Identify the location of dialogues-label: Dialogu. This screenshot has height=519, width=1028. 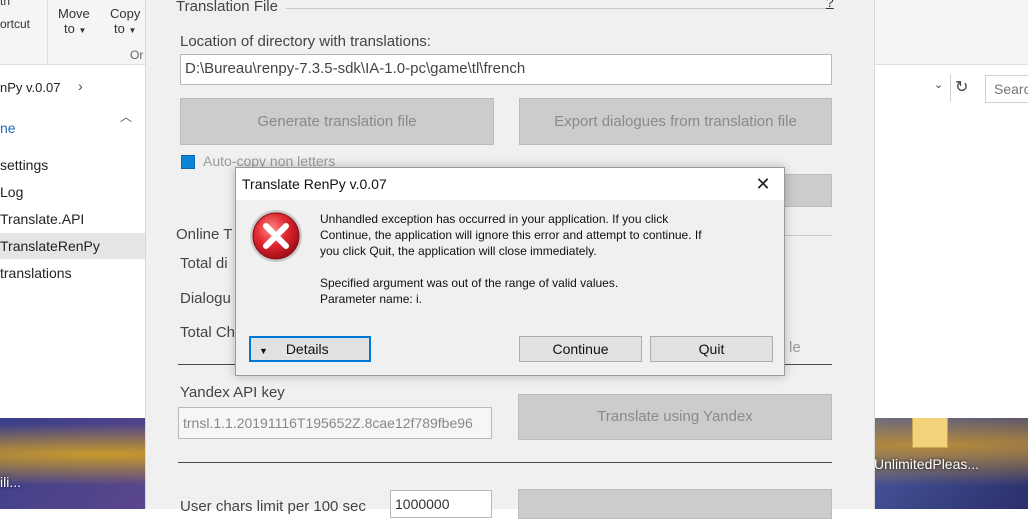
(205, 298).